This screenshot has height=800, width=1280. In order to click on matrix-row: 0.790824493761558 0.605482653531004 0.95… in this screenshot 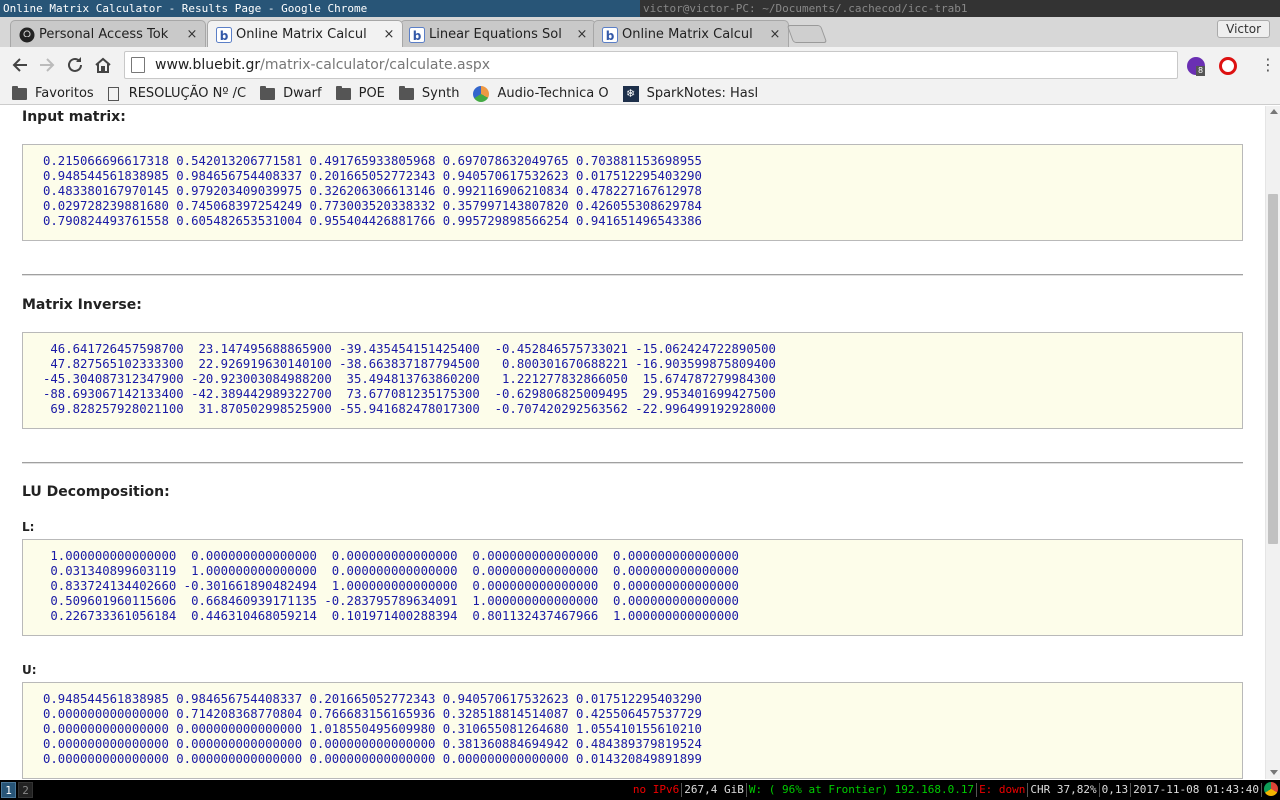, I will do `click(372, 221)`.